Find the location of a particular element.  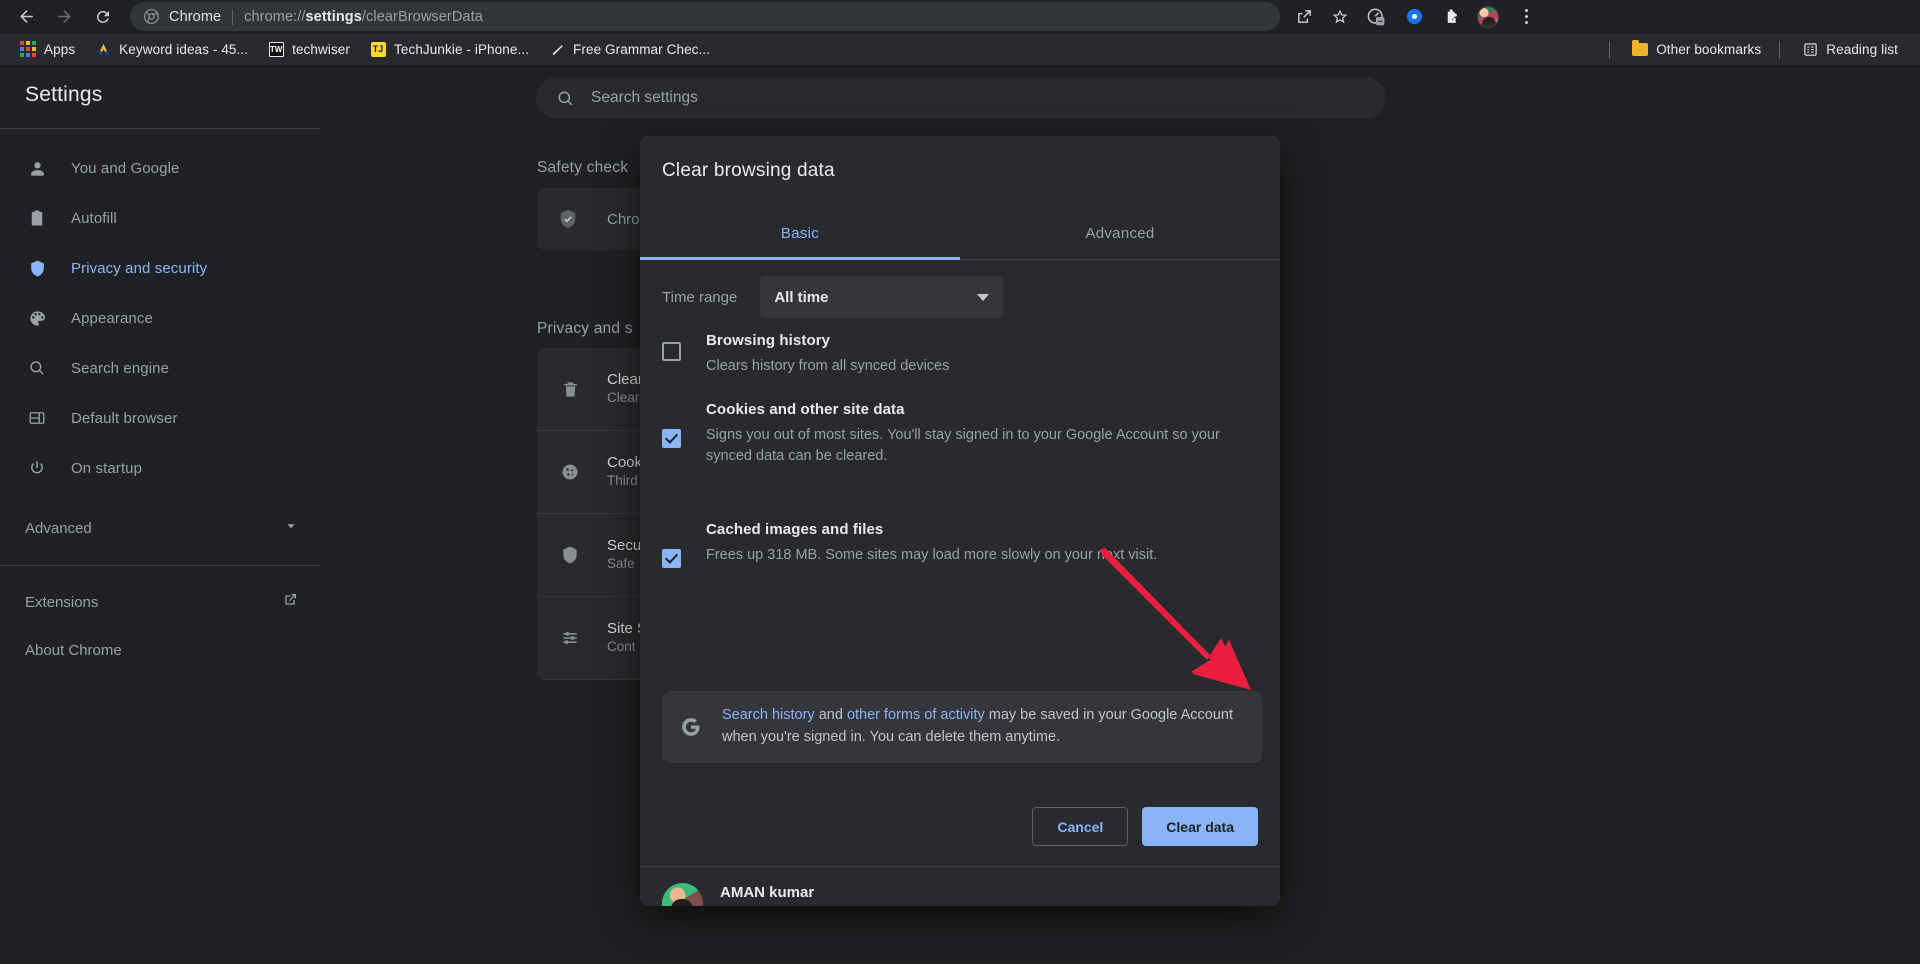

sidebar-item-autofill: Autofill is located at coordinates (160, 218).